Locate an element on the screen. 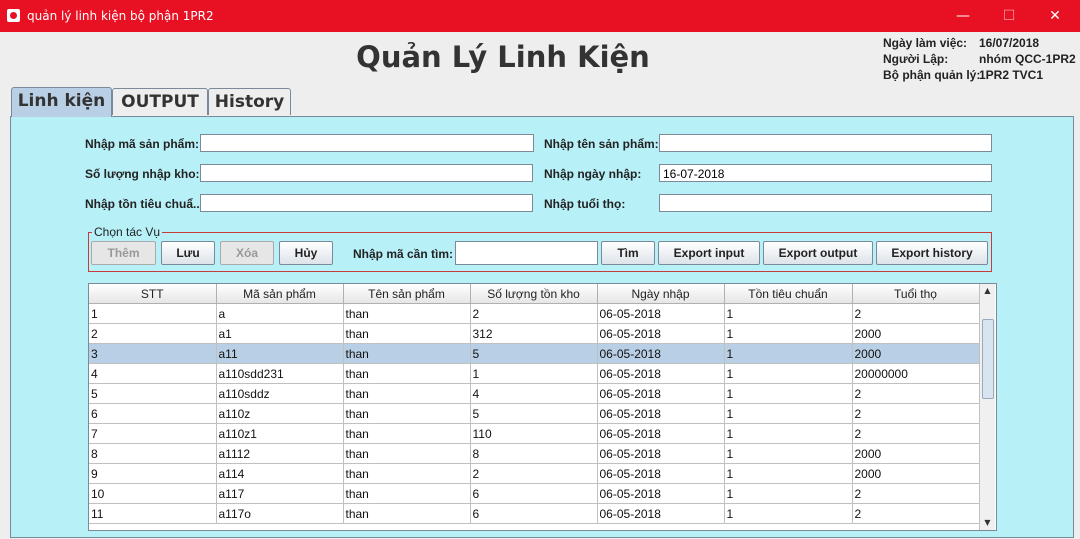 The width and height of the screenshot is (1080, 539). table-cell: a110sdd231 is located at coordinates (280, 373).